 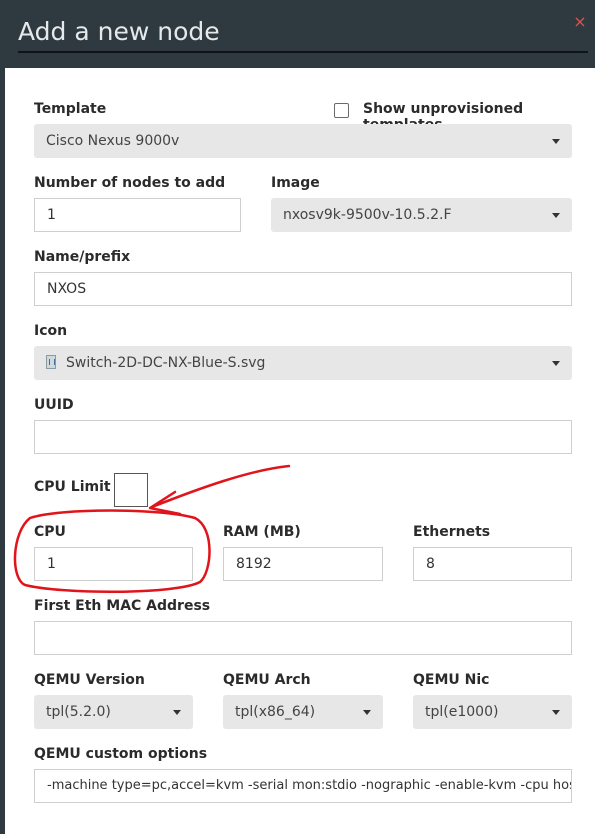 I want to click on annotation-overlay, so click(x=152, y=528).